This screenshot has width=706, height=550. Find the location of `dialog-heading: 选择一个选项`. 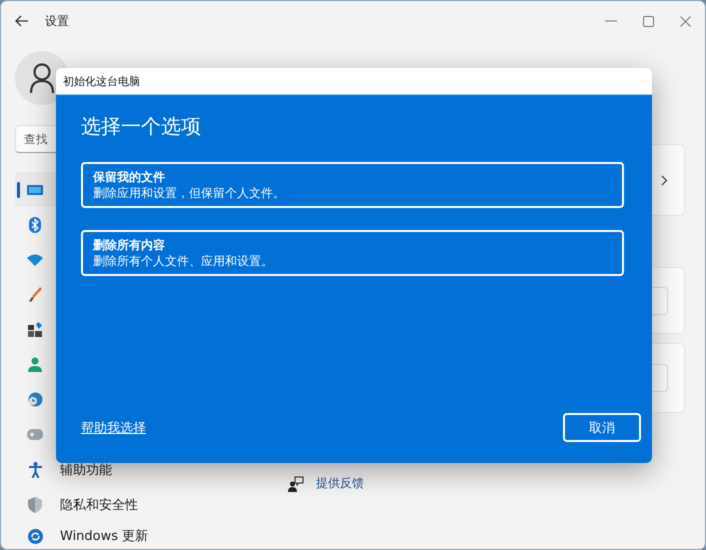

dialog-heading: 选择一个选项 is located at coordinates (141, 126).